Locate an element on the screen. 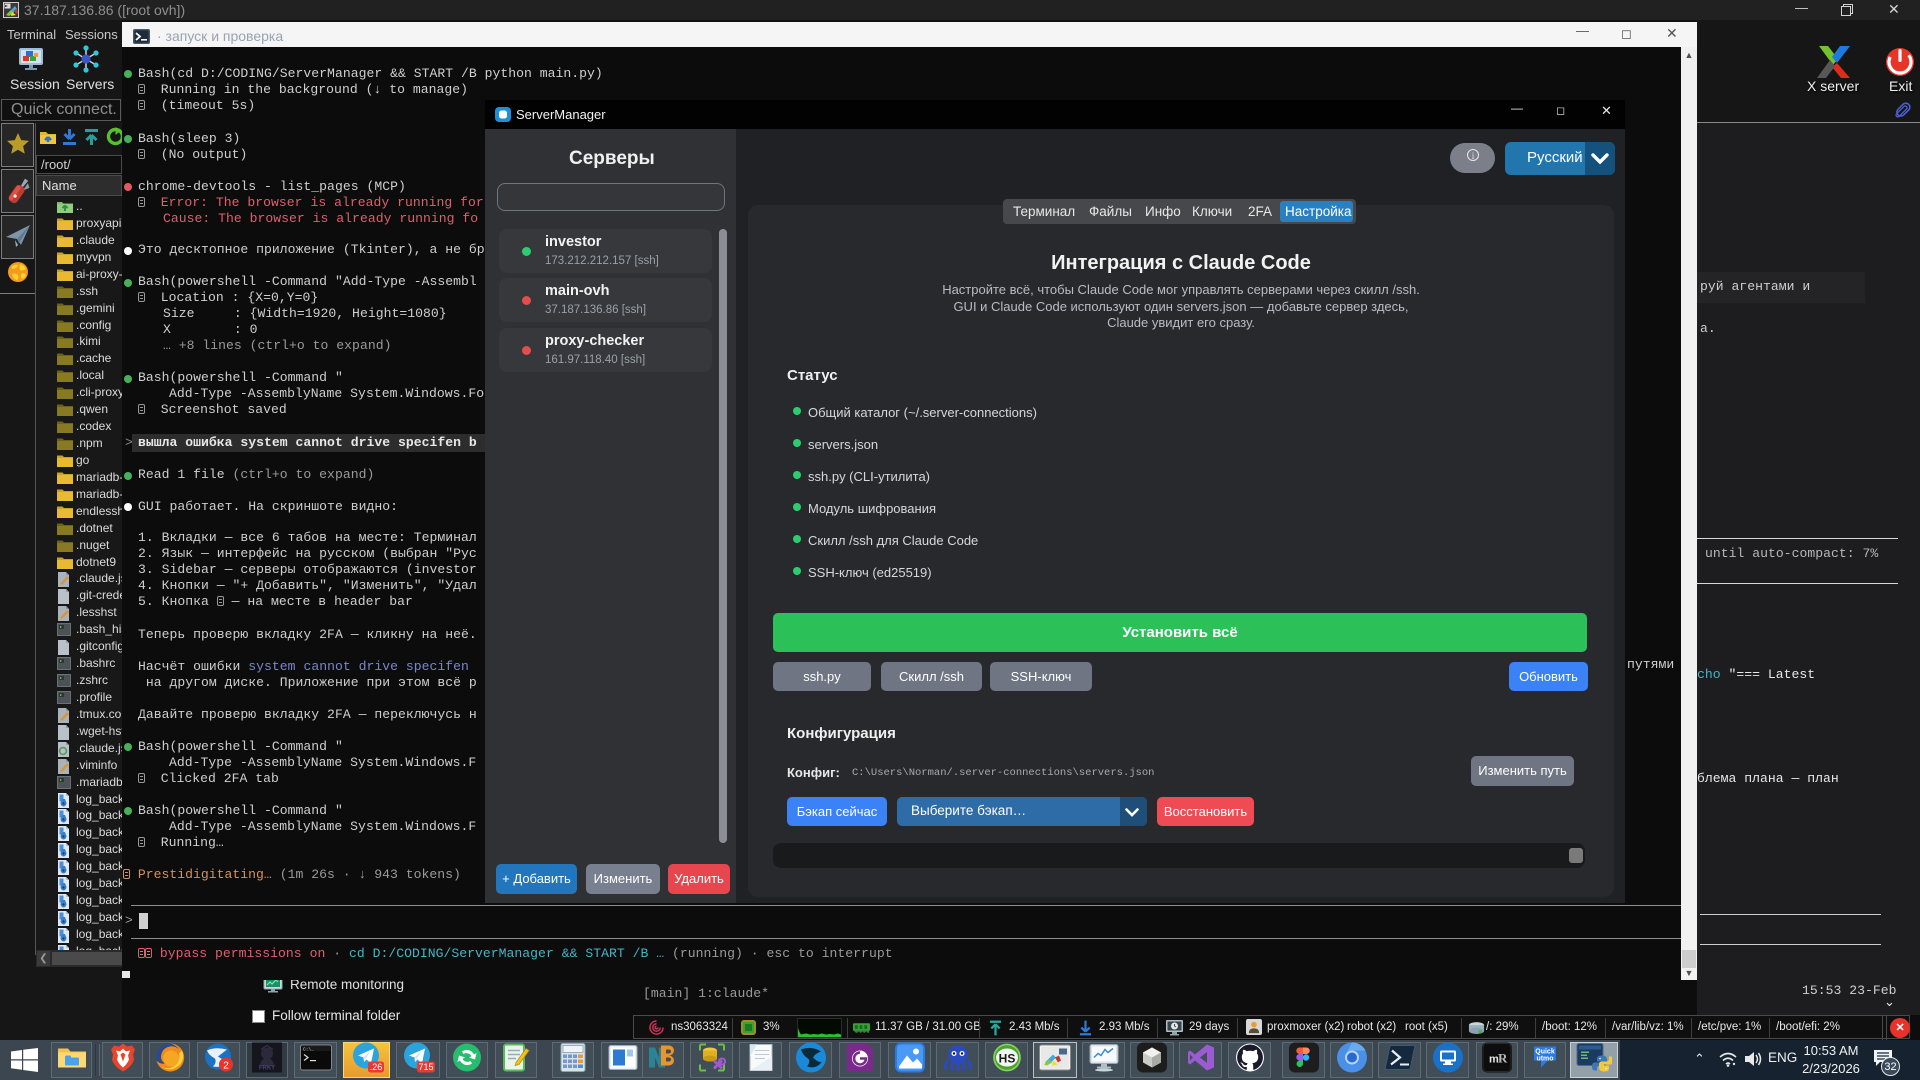  svg-text: .26 is located at coordinates (375, 1067).